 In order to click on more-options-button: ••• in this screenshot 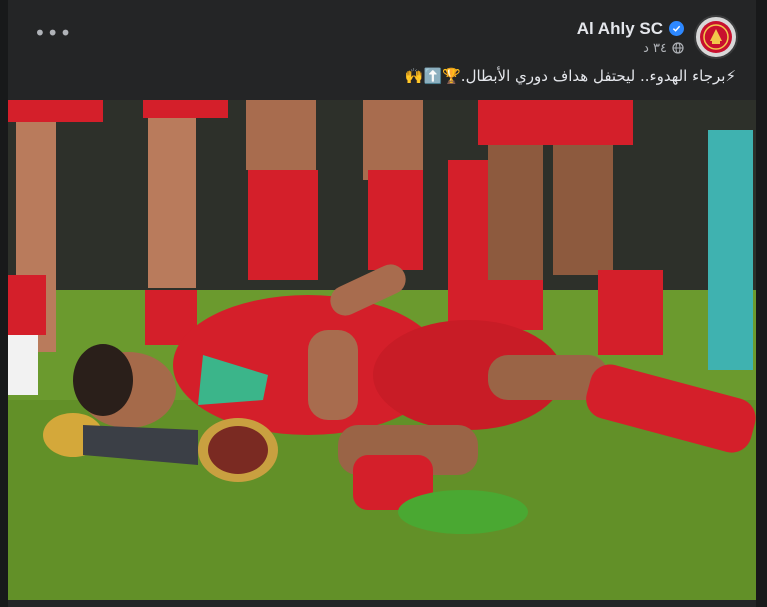, I will do `click(52, 33)`.